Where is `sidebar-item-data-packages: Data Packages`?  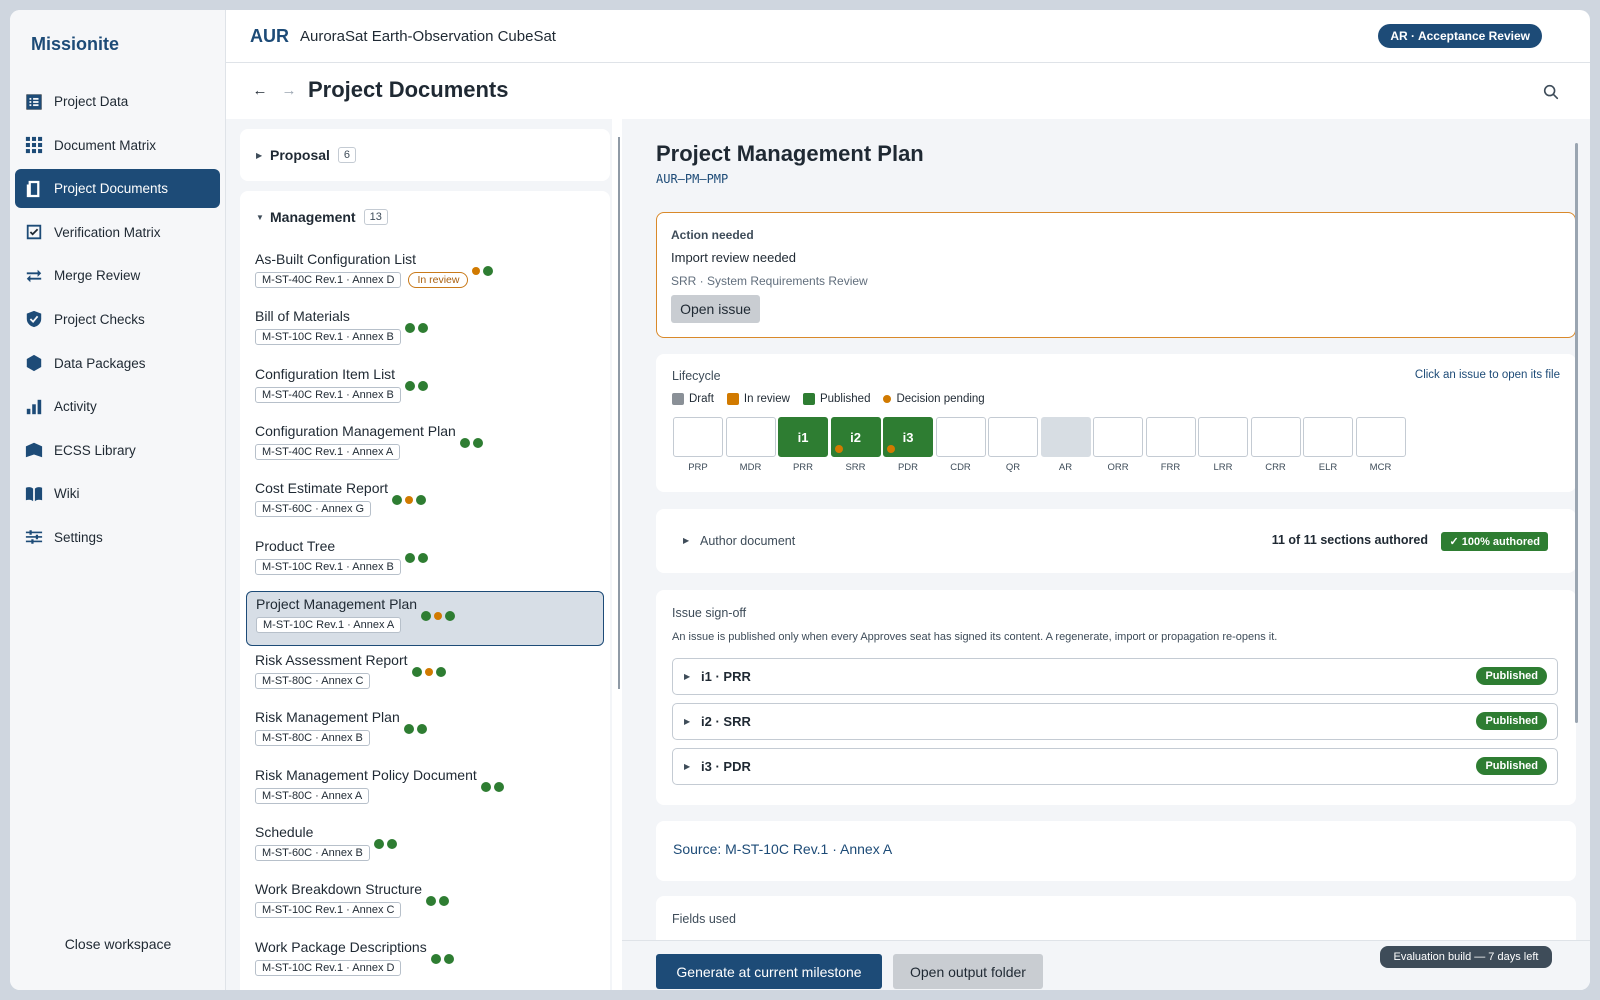 sidebar-item-data-packages: Data Packages is located at coordinates (117, 363).